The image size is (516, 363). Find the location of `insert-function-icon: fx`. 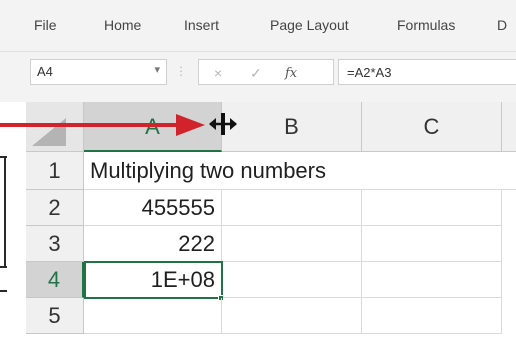

insert-function-icon: fx is located at coordinates (291, 73).